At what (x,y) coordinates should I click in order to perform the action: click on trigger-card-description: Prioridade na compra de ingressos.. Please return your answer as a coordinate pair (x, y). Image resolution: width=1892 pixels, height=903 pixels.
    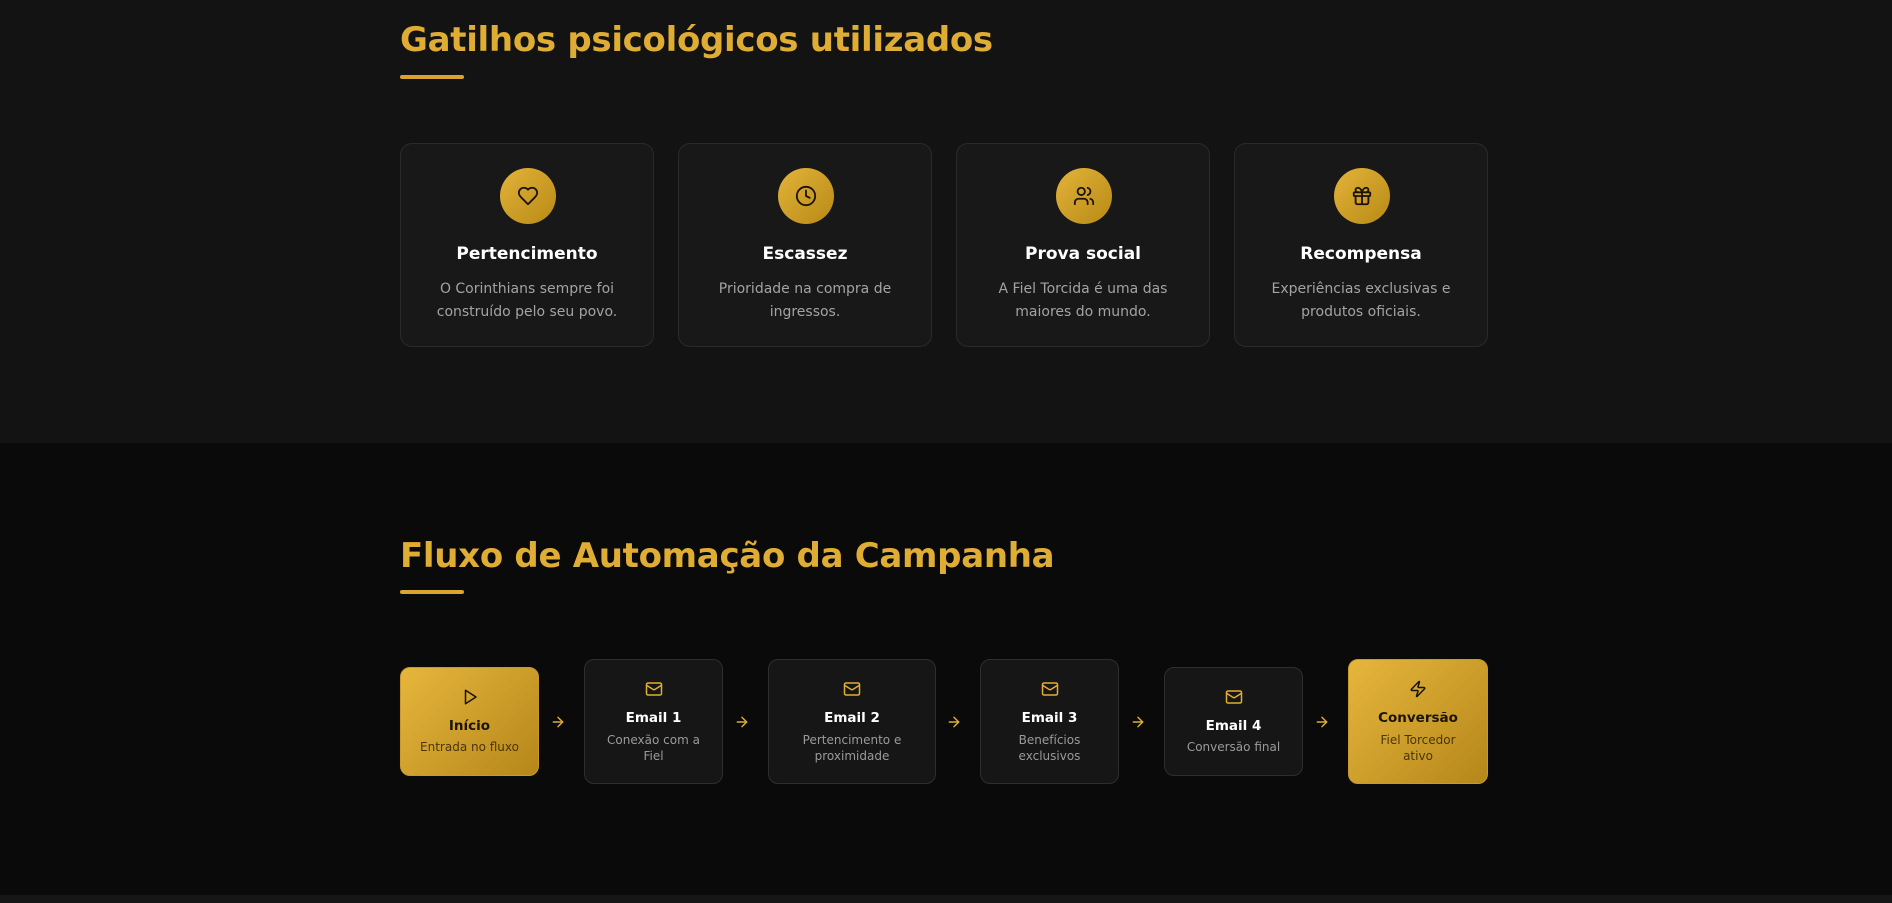
    Looking at the image, I should click on (805, 300).